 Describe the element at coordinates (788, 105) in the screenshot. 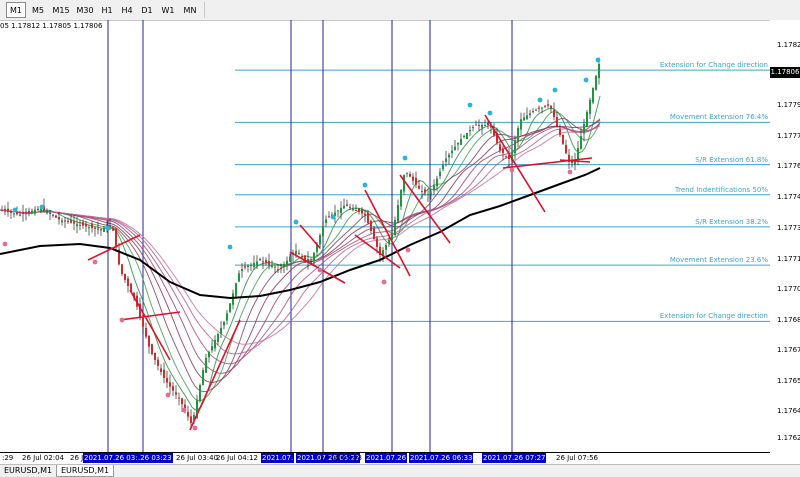

I see `price-label: 1.17790` at that location.